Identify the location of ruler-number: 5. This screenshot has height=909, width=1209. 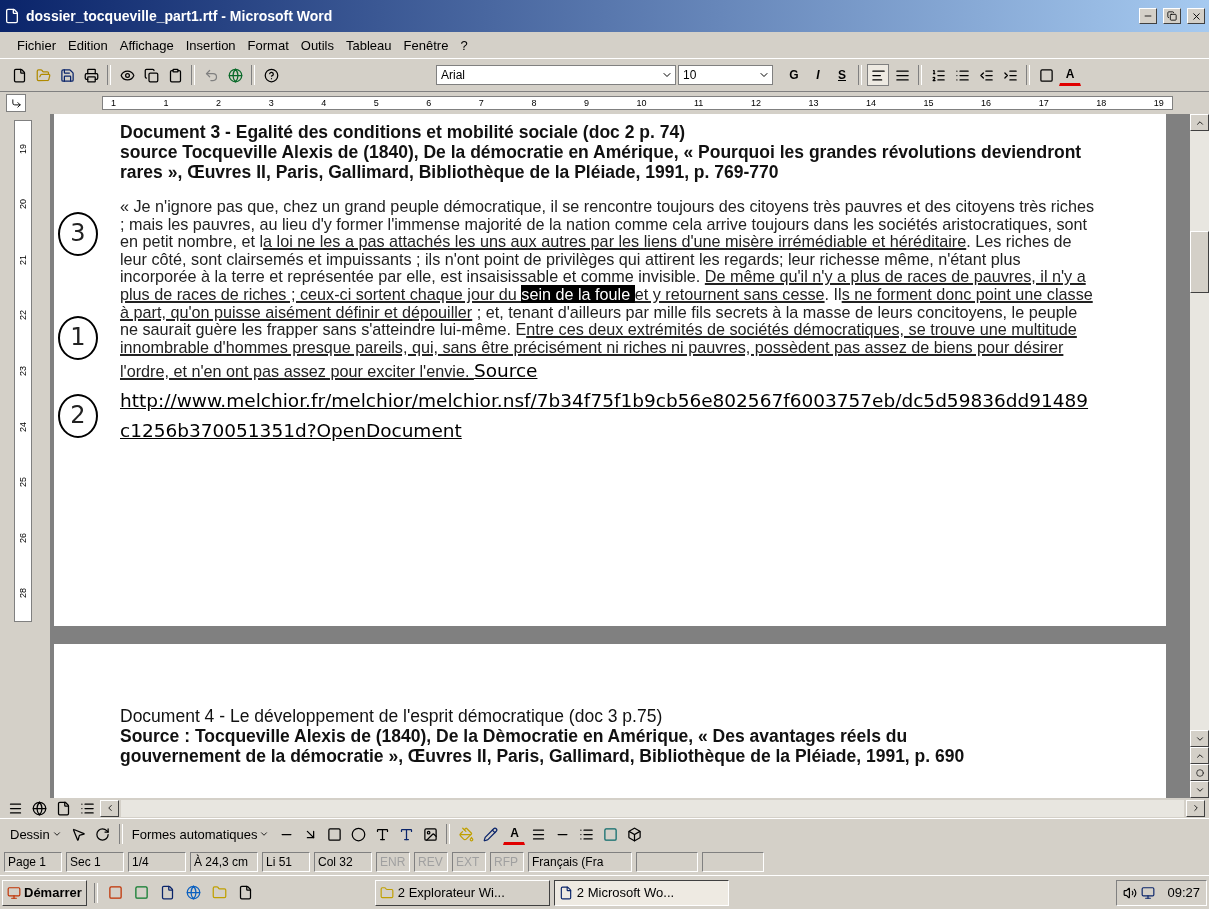
(376, 103).